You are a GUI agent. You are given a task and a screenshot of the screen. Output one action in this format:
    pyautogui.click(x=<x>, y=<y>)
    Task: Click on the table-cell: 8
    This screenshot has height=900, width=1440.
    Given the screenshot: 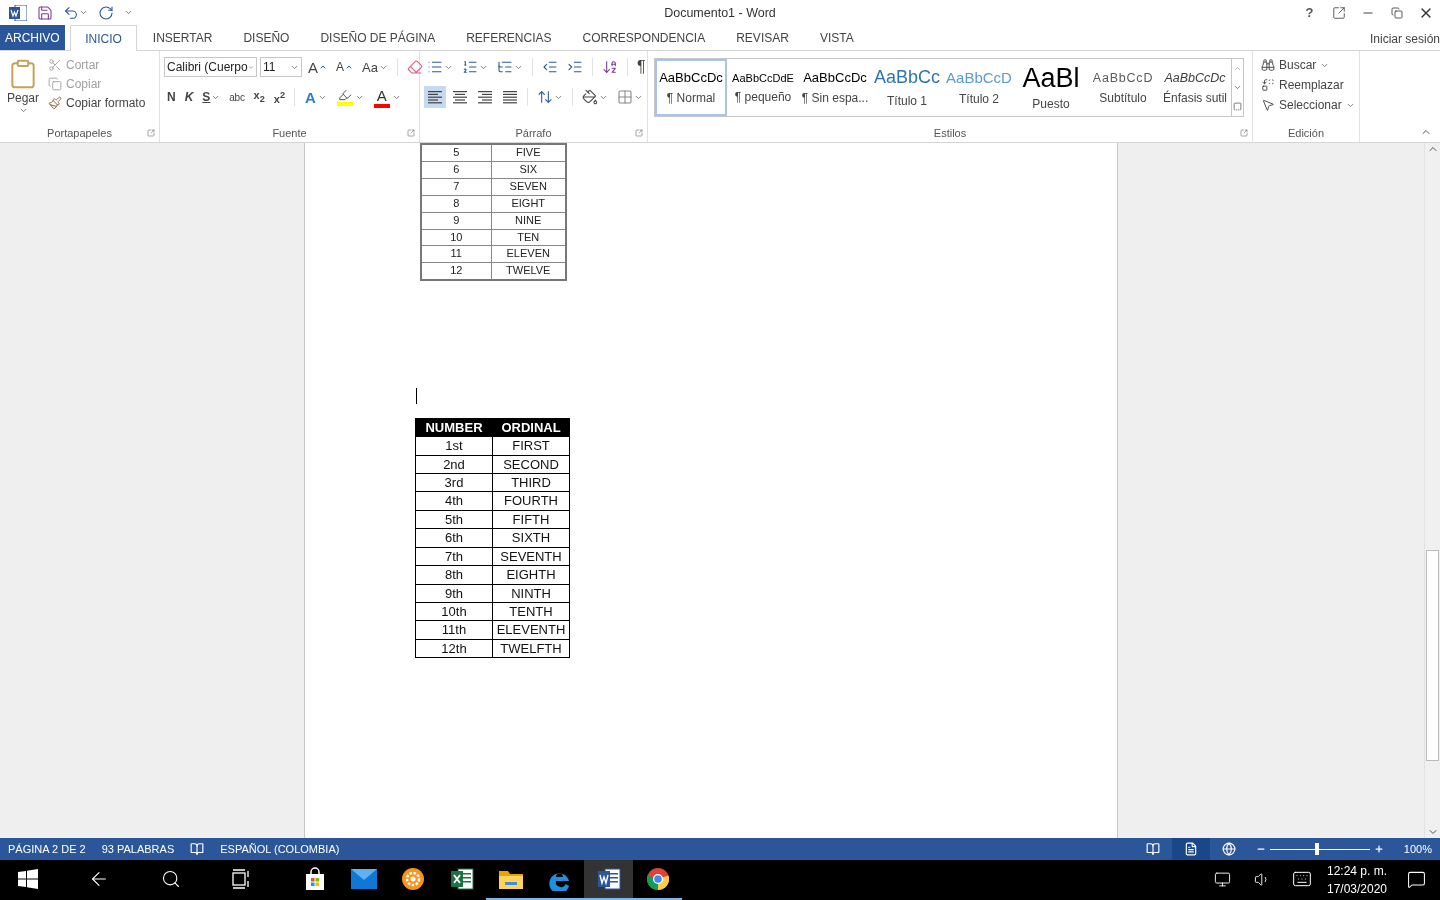 What is the action you would take?
    pyautogui.click(x=456, y=204)
    